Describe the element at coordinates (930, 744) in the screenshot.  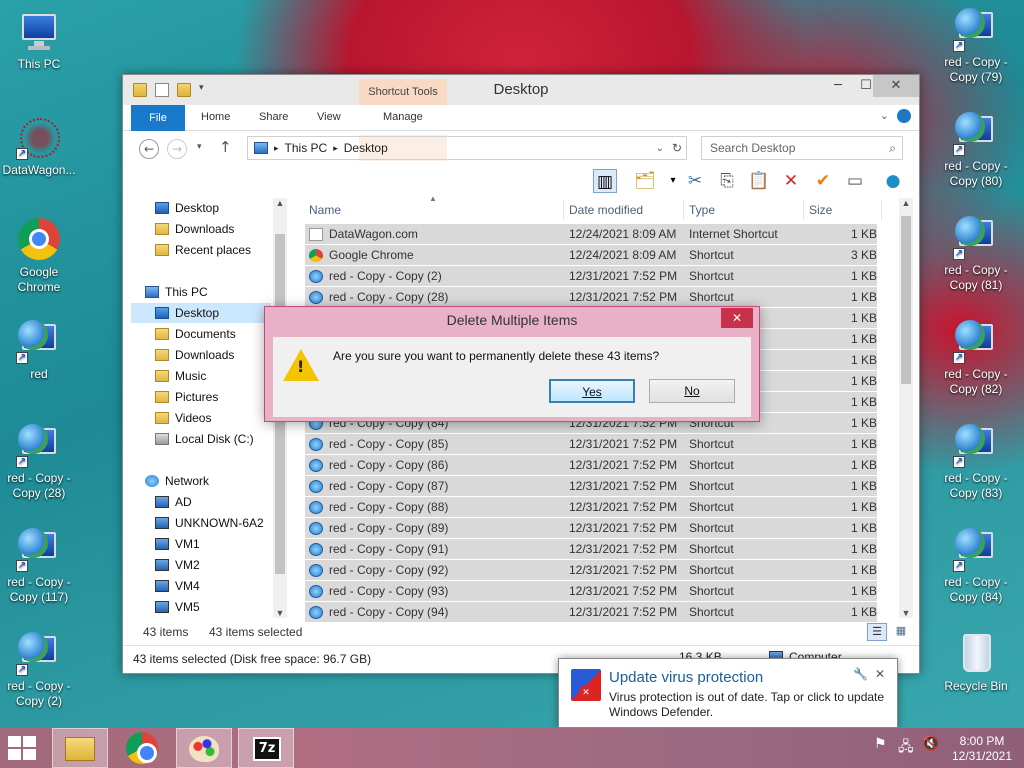
I see `volume-muted-icon: 🔇` at that location.